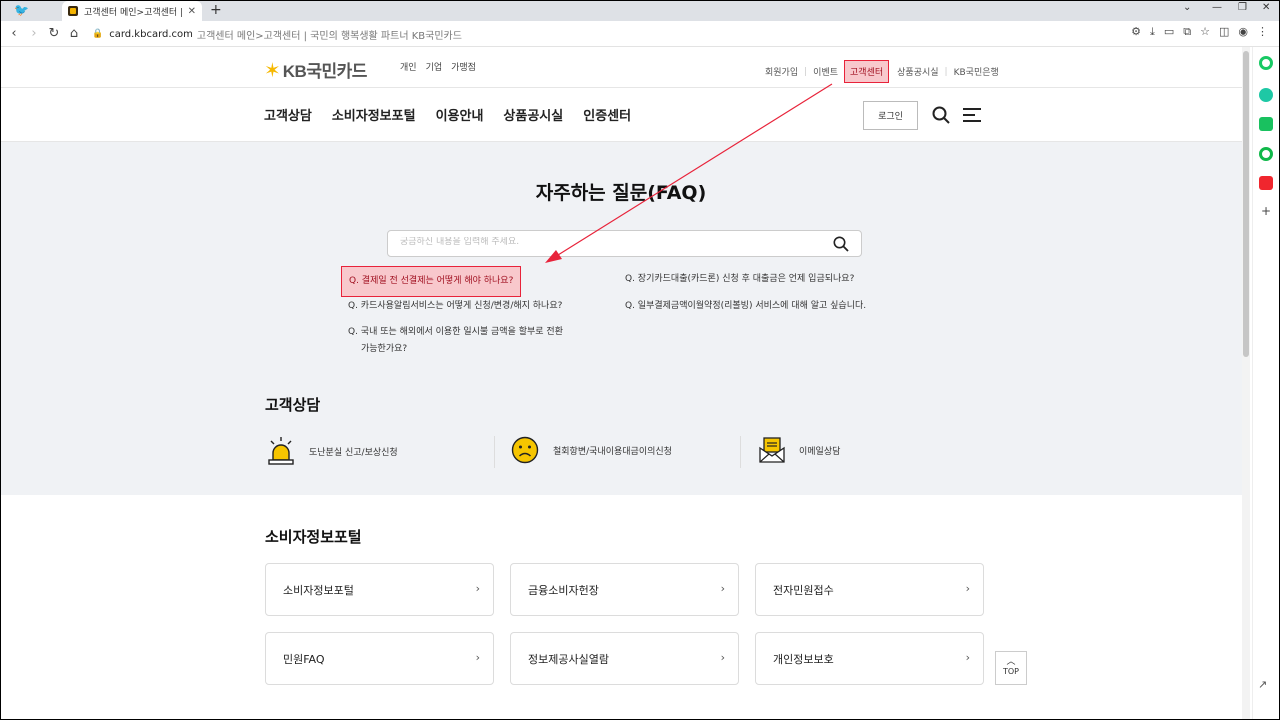  I want to click on faq-question-revolving: Q. 일부결제금액이월약정(리볼빙) 서비스에 대해 알고 싶습니다., so click(745, 306).